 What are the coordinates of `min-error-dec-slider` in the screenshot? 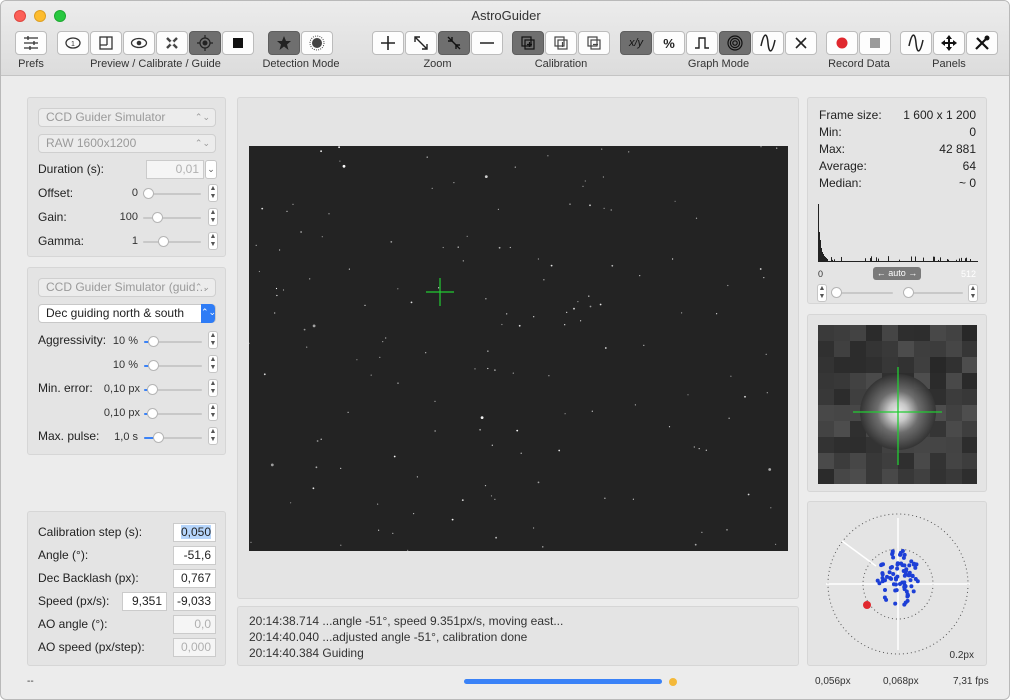 It's located at (173, 413).